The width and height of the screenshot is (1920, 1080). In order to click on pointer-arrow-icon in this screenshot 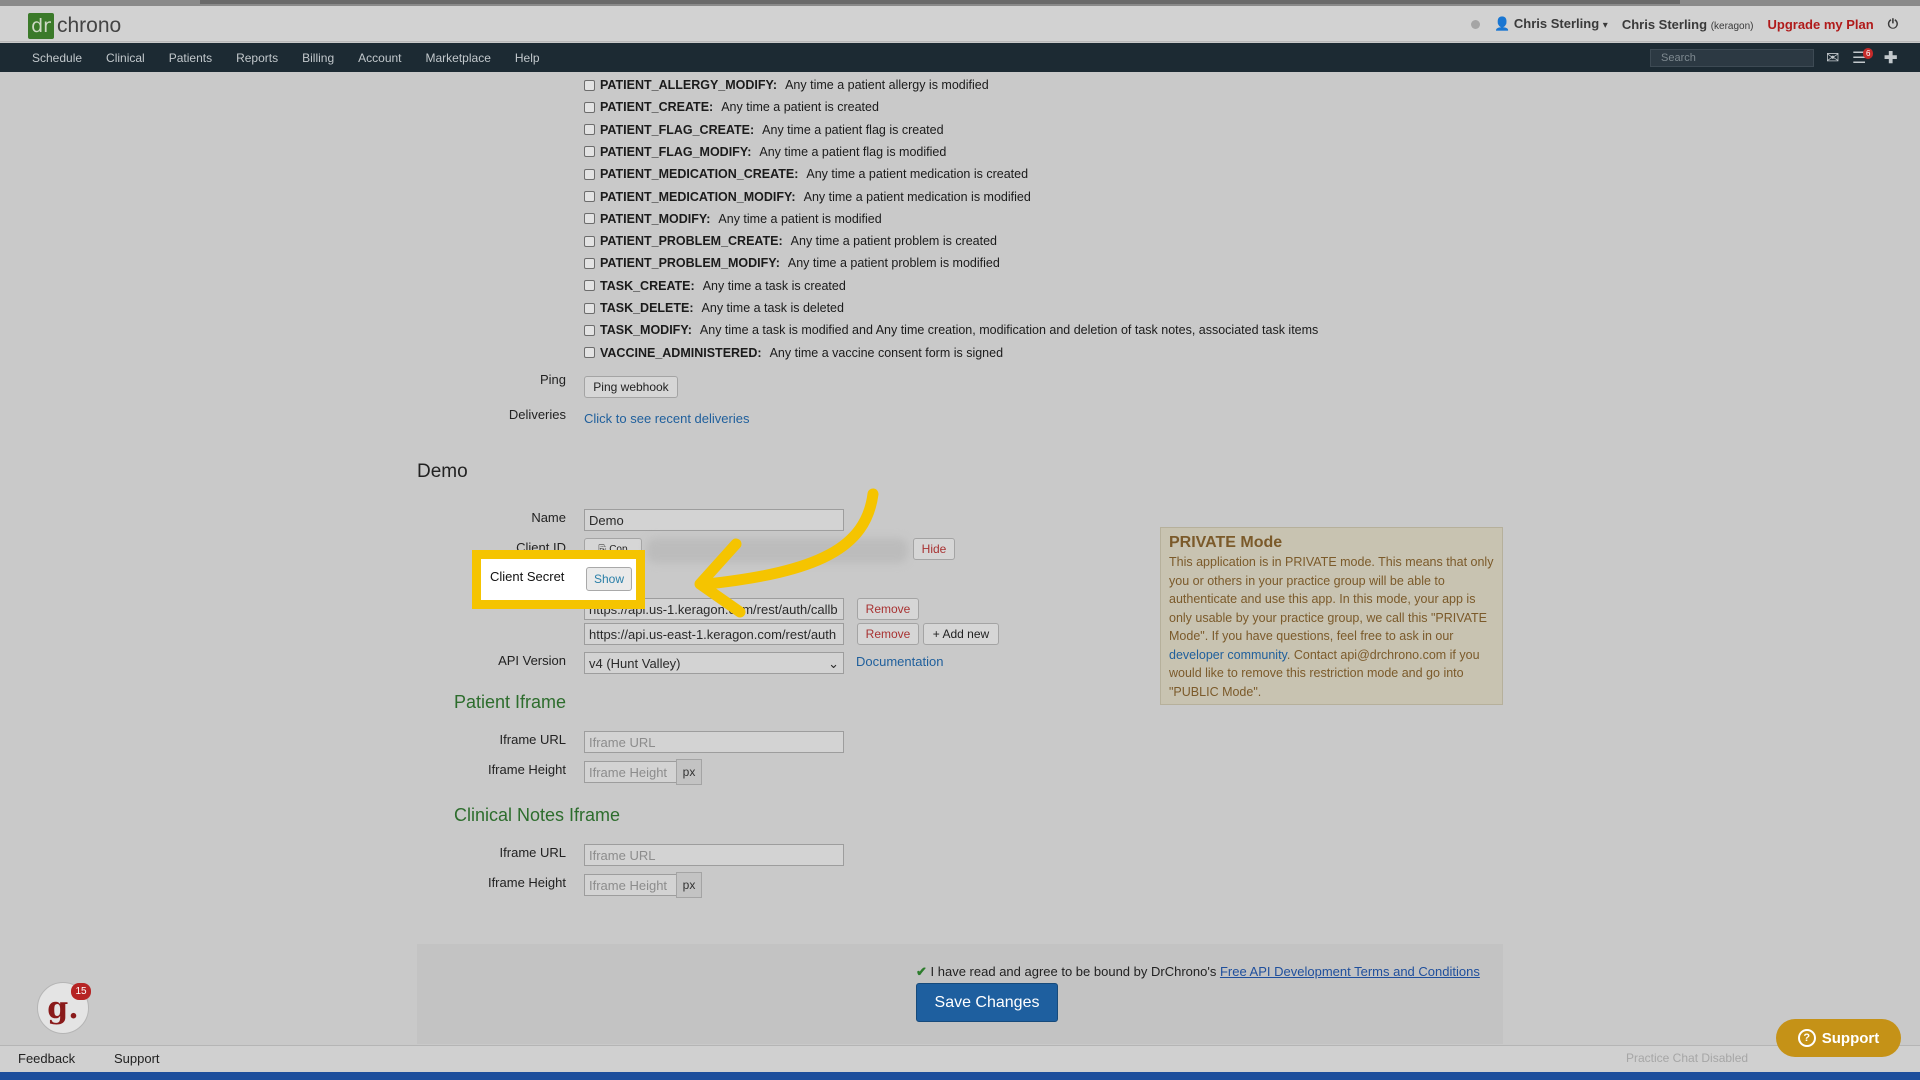, I will do `click(786, 553)`.